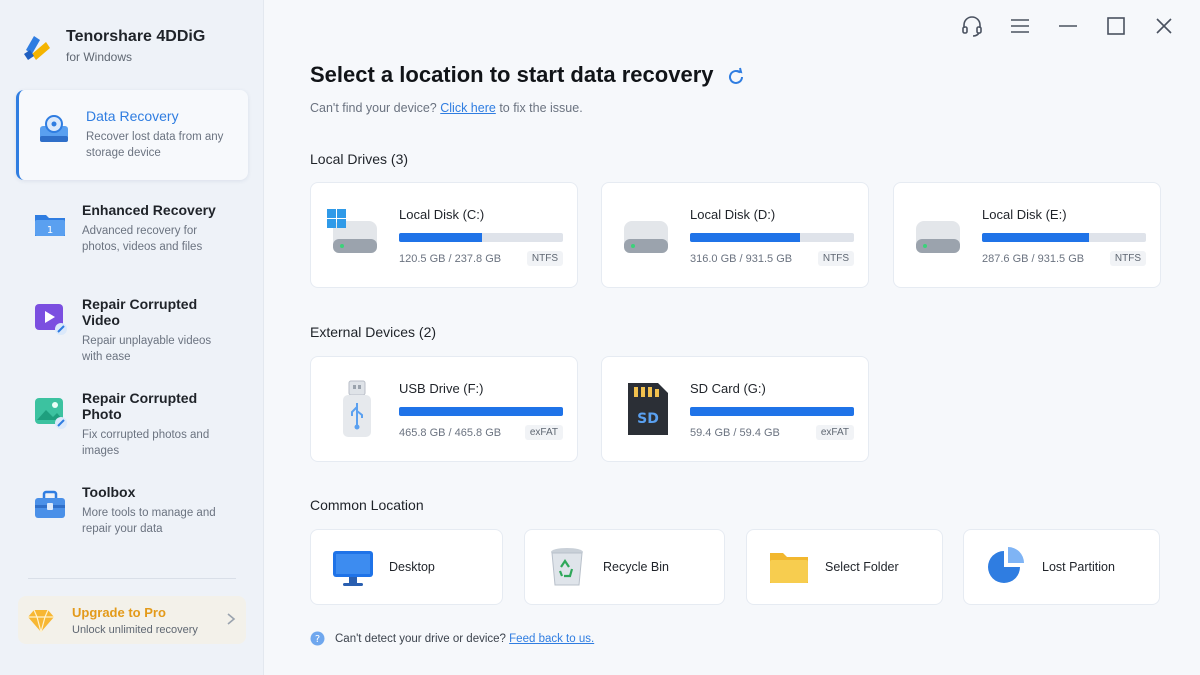 Image resolution: width=1200 pixels, height=675 pixels. Describe the element at coordinates (136, 36) in the screenshot. I see `app-title: Tenorshare 4DDiG` at that location.